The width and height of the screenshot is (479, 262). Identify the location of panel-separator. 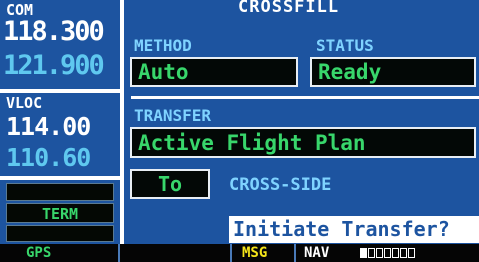
(122, 122).